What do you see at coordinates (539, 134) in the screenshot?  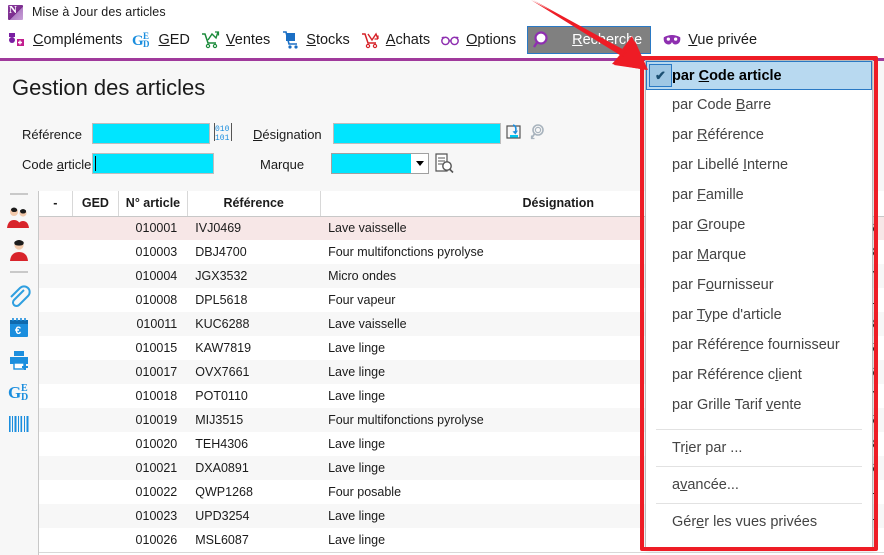 I see `refresh-magnifier-icon` at bounding box center [539, 134].